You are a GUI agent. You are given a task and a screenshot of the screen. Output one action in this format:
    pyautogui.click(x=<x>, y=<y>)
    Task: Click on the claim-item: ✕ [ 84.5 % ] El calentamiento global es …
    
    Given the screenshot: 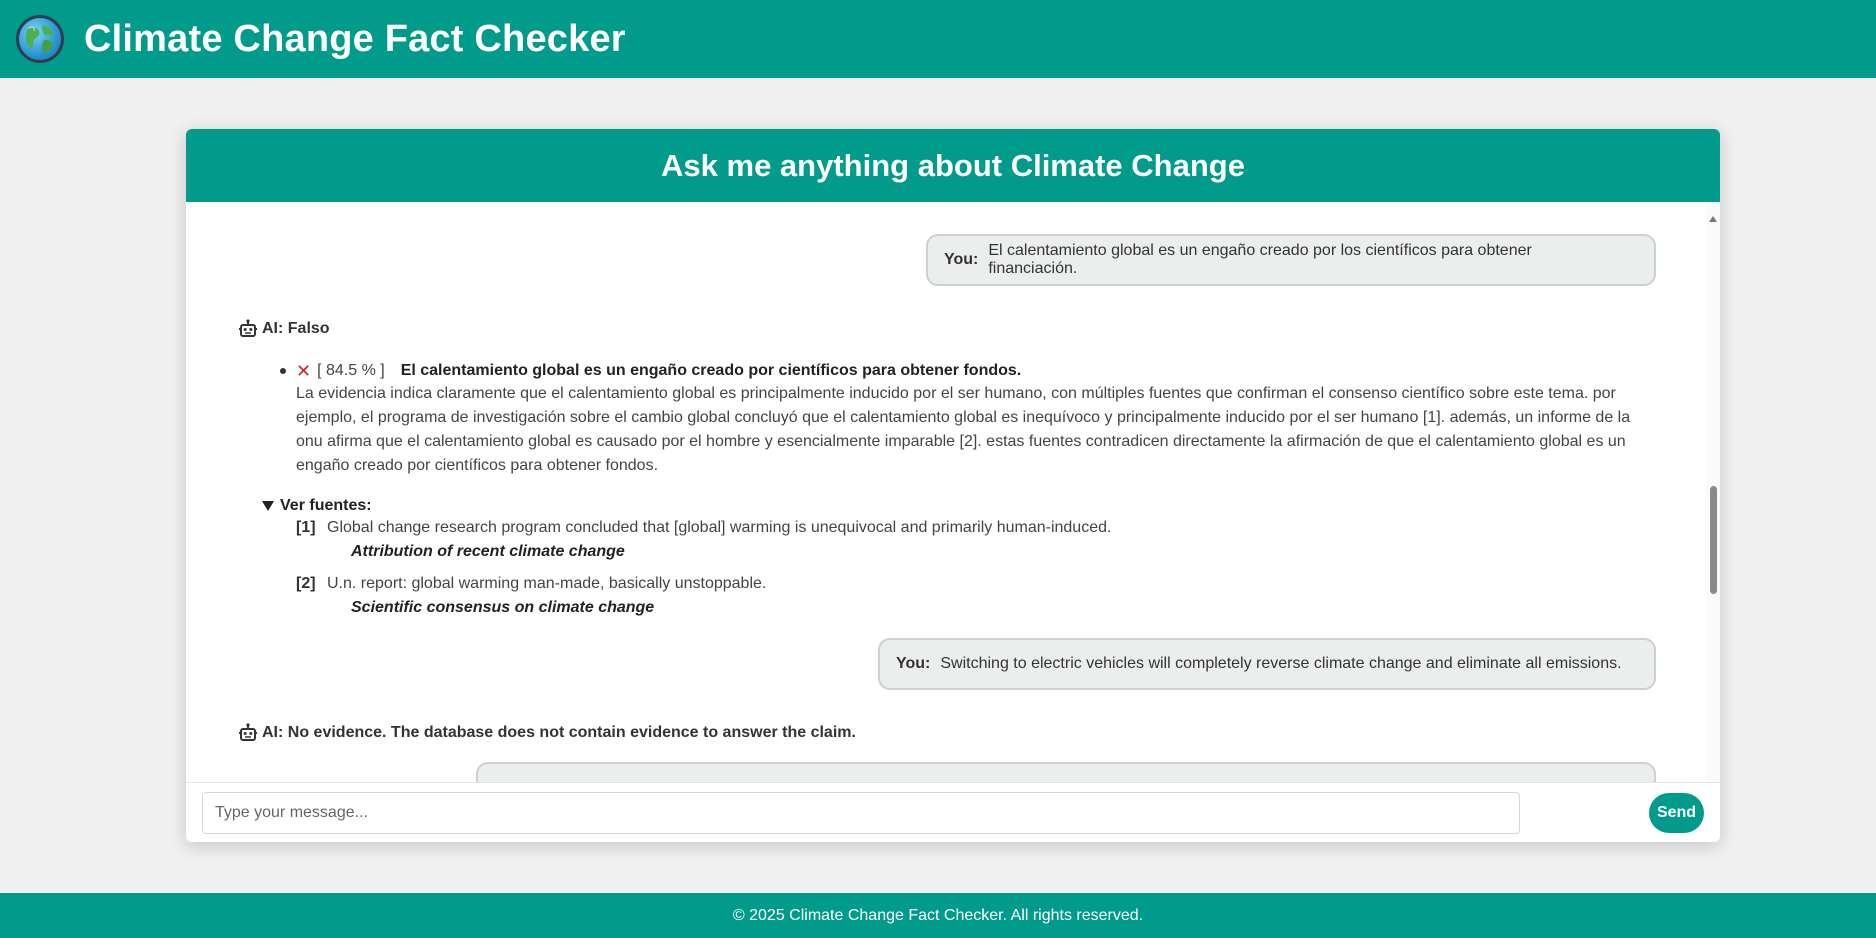 What is the action you would take?
    pyautogui.click(x=968, y=419)
    